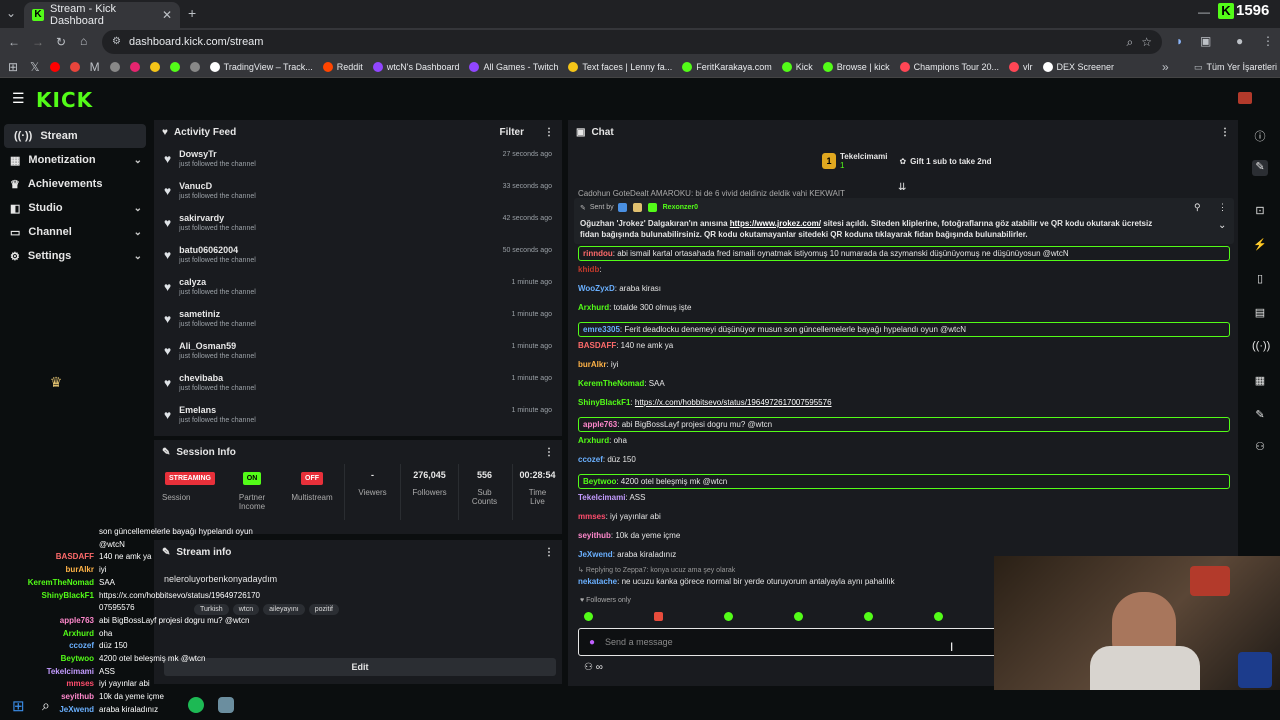 The image size is (1280, 720). Describe the element at coordinates (597, 345) in the screenshot. I see `chat-username: BASDAFF` at that location.